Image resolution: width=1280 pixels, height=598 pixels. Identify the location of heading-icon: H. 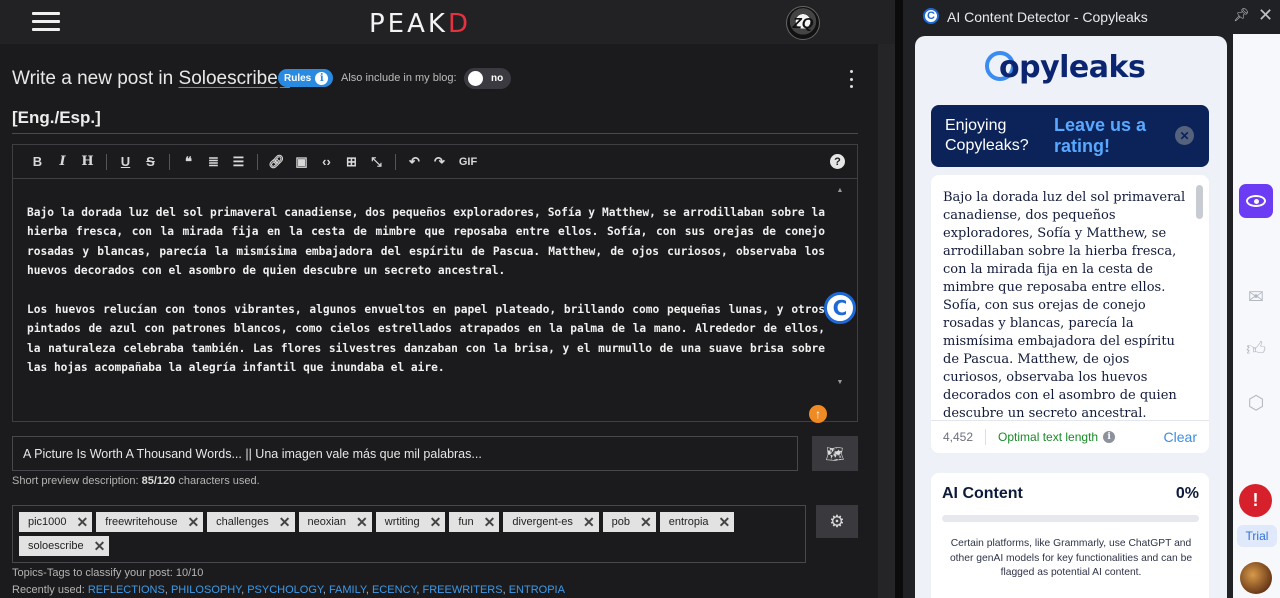
(87, 161).